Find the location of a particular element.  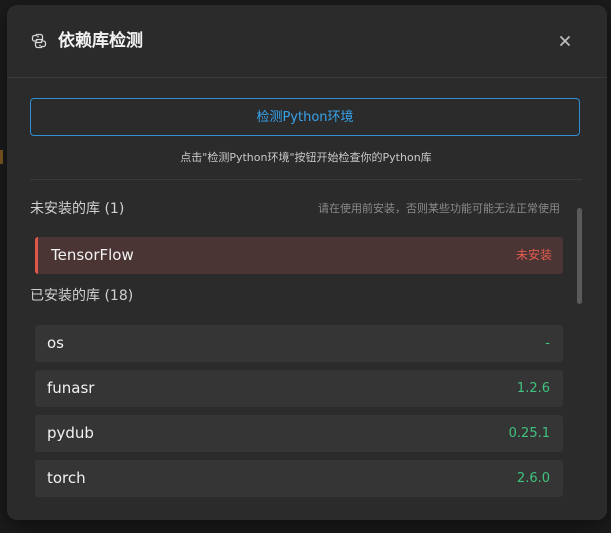

dialog-title: 依赖库检测 is located at coordinates (100, 41).